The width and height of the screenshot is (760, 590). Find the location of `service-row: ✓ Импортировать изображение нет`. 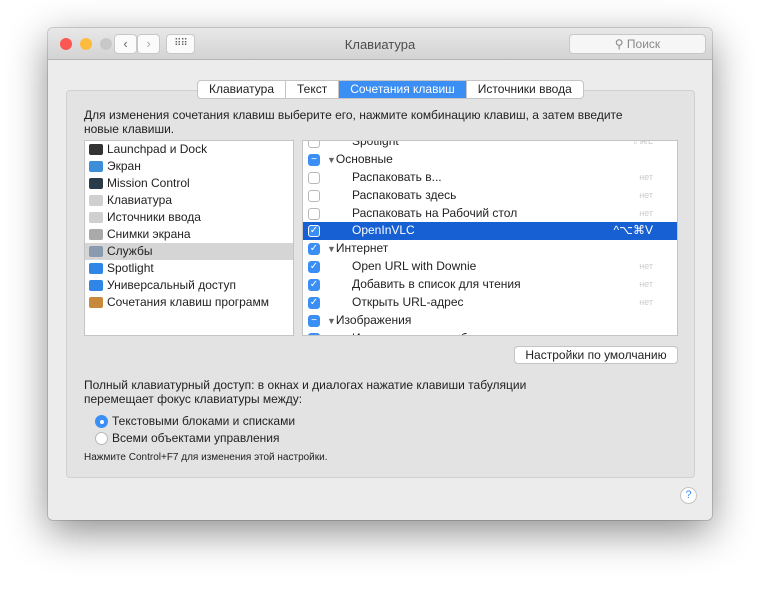

service-row: ✓ Импортировать изображение нет is located at coordinates (490, 332).